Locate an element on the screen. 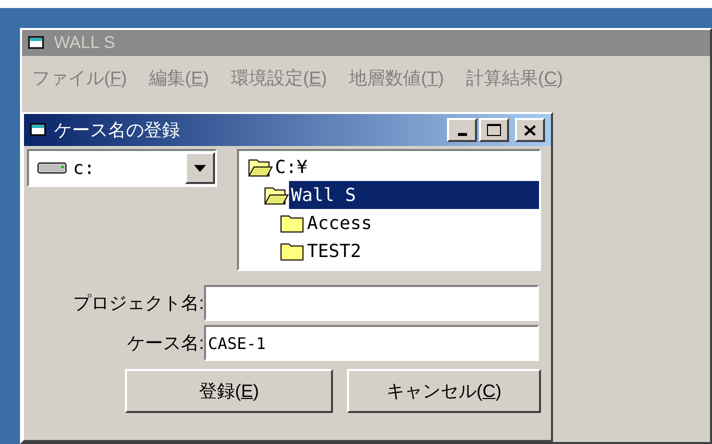 Image resolution: width=712 pixels, height=444 pixels. drive-dropdown: c: is located at coordinates (122, 168).